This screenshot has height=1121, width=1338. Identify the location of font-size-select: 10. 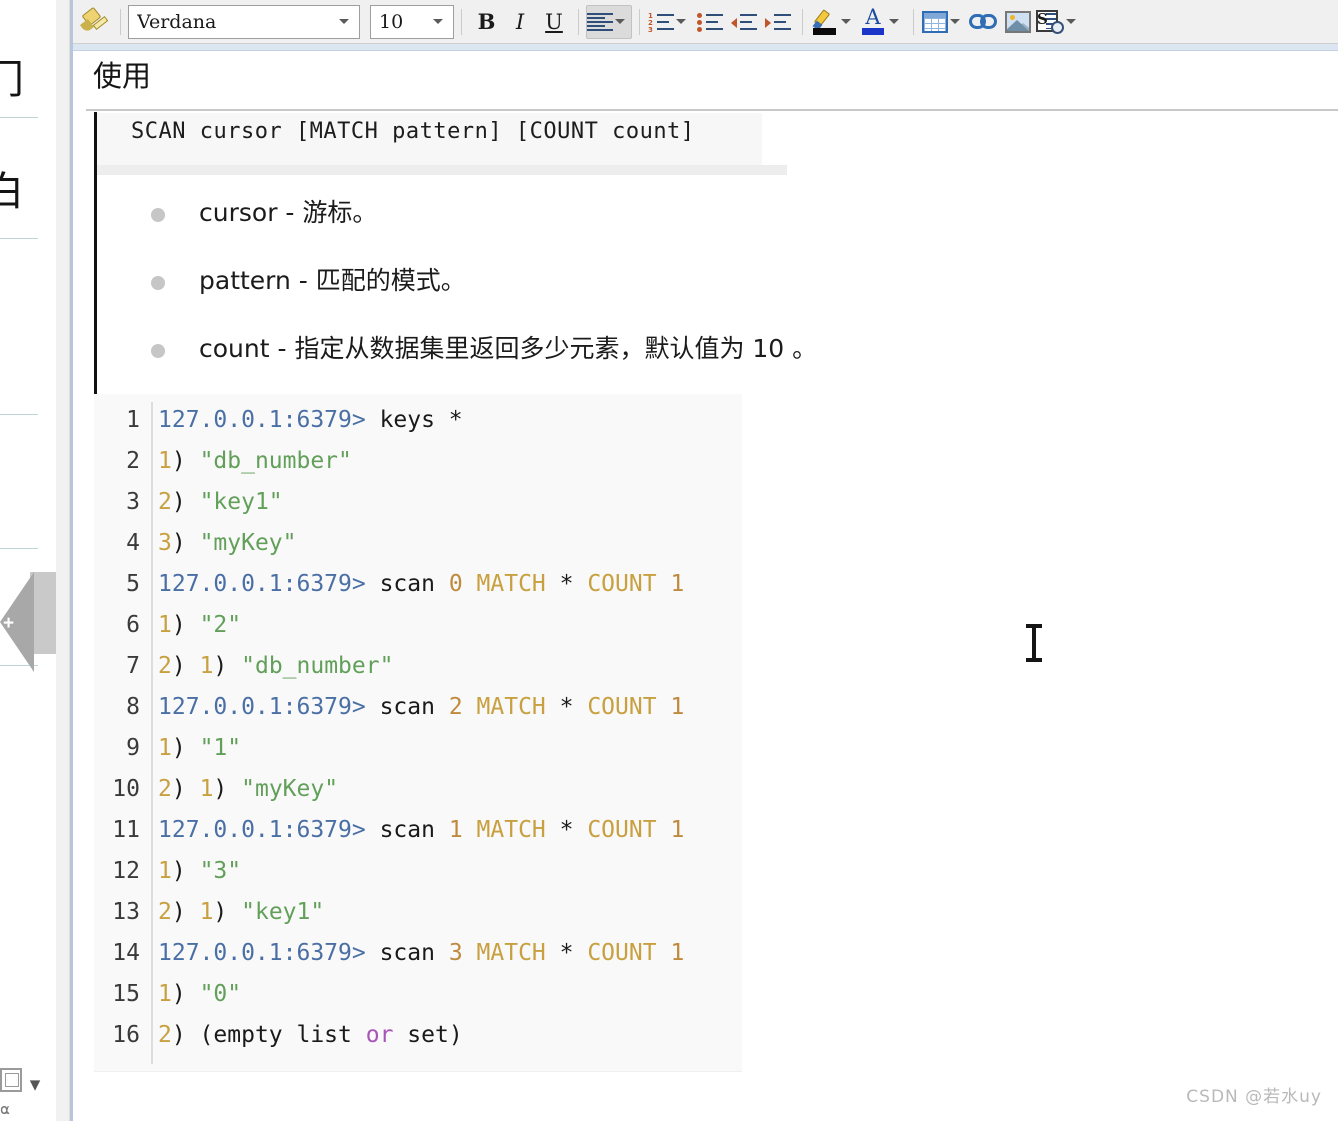
(412, 21).